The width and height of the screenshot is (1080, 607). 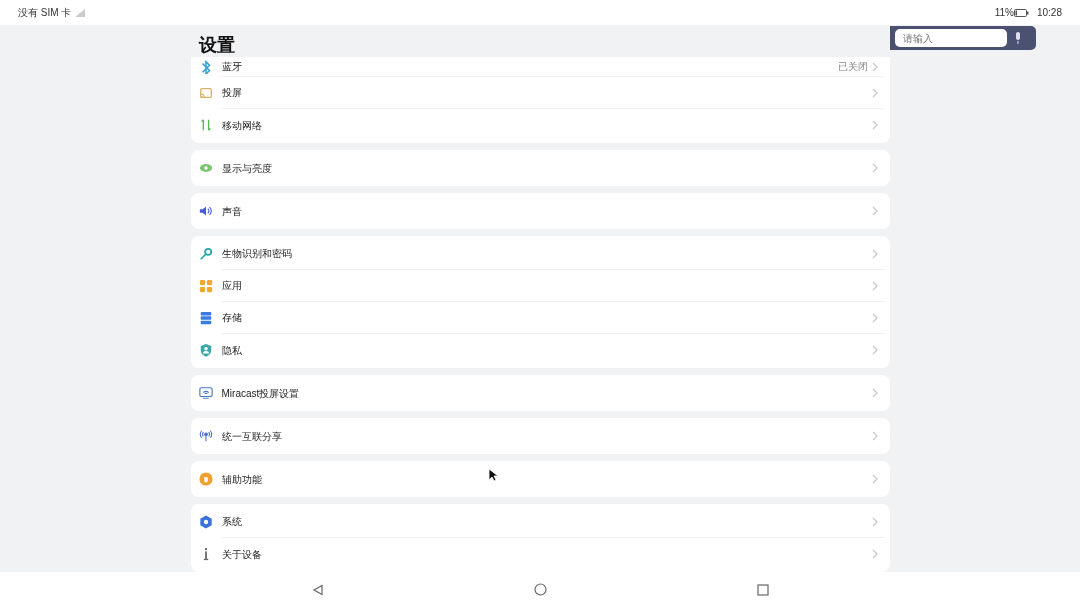 I want to click on clock: 10:28, so click(x=1049, y=13).